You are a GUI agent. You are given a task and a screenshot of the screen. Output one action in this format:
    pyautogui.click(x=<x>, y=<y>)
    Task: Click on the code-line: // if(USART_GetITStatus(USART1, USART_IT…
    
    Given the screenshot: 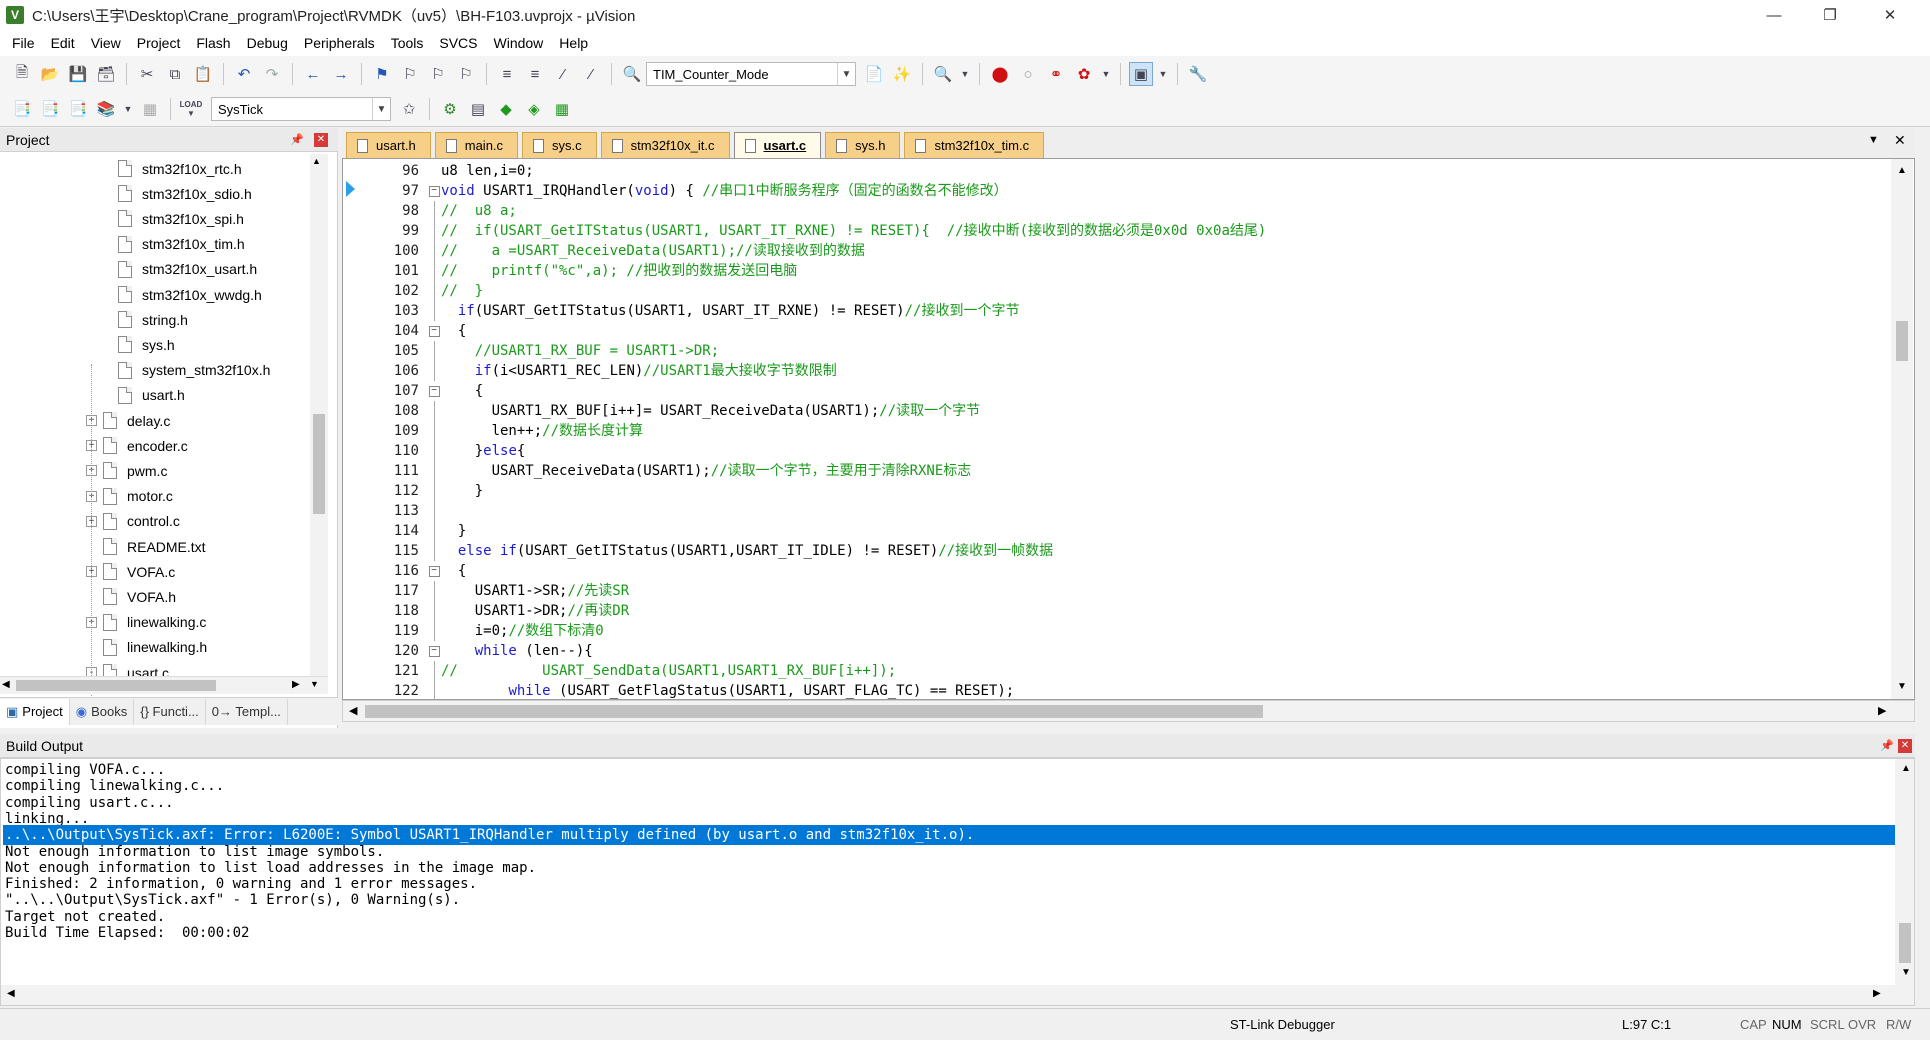 What is the action you would take?
    pyautogui.click(x=1146, y=231)
    